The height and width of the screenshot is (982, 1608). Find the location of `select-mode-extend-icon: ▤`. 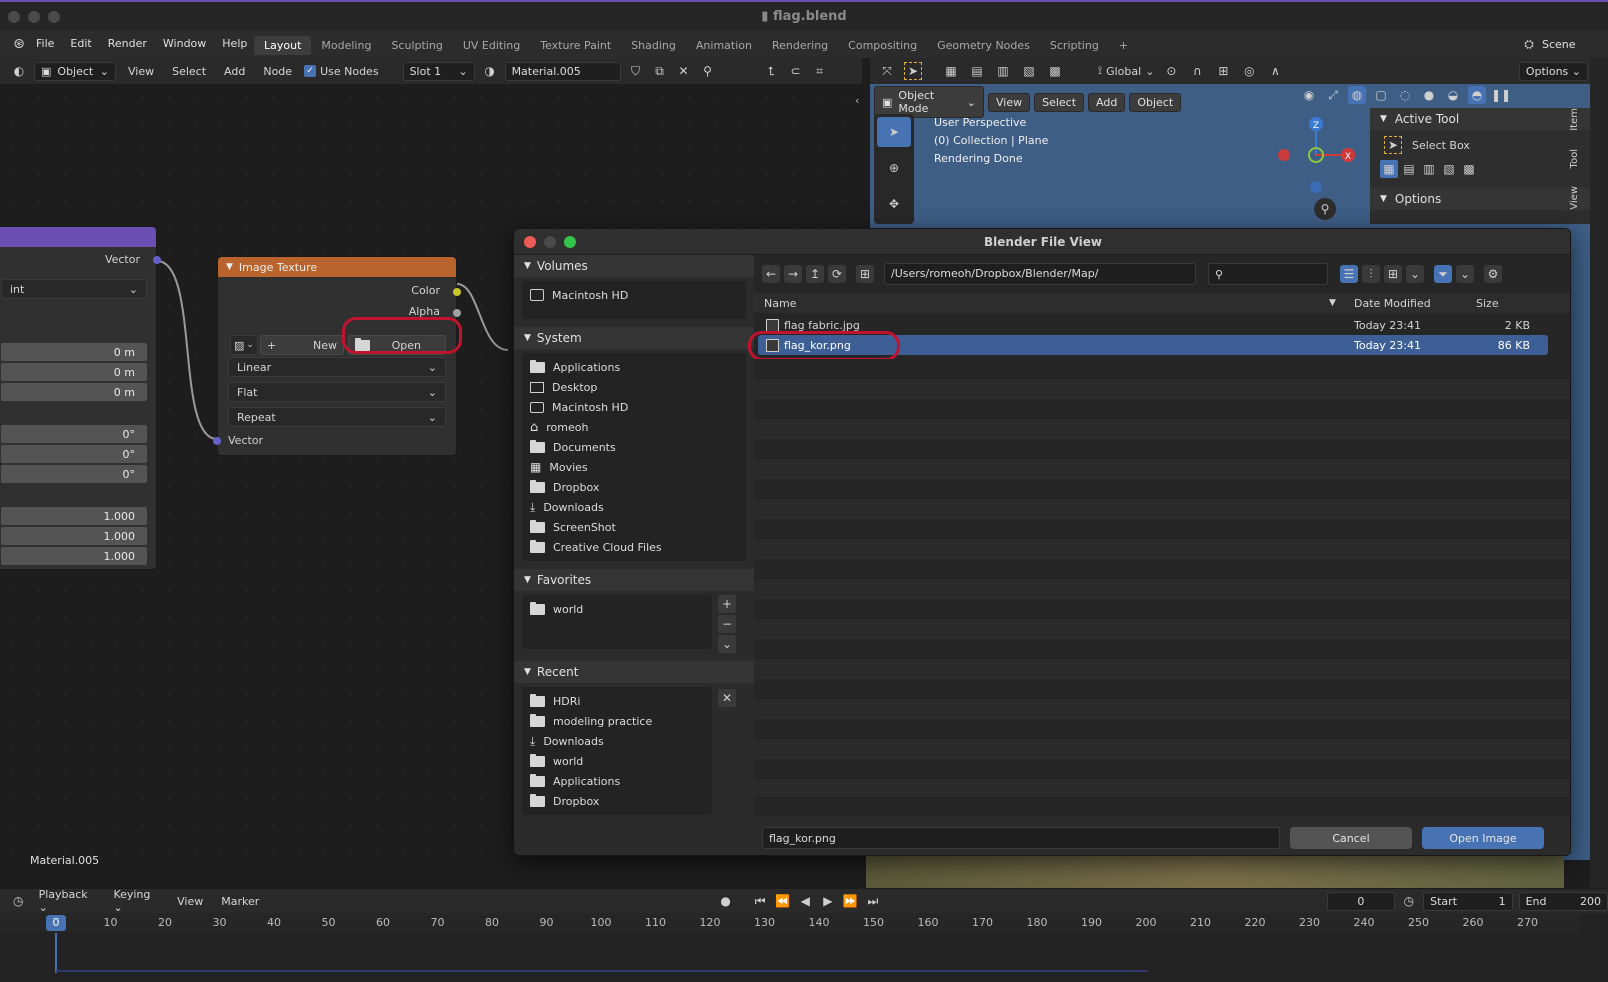

select-mode-extend-icon: ▤ is located at coordinates (977, 71).